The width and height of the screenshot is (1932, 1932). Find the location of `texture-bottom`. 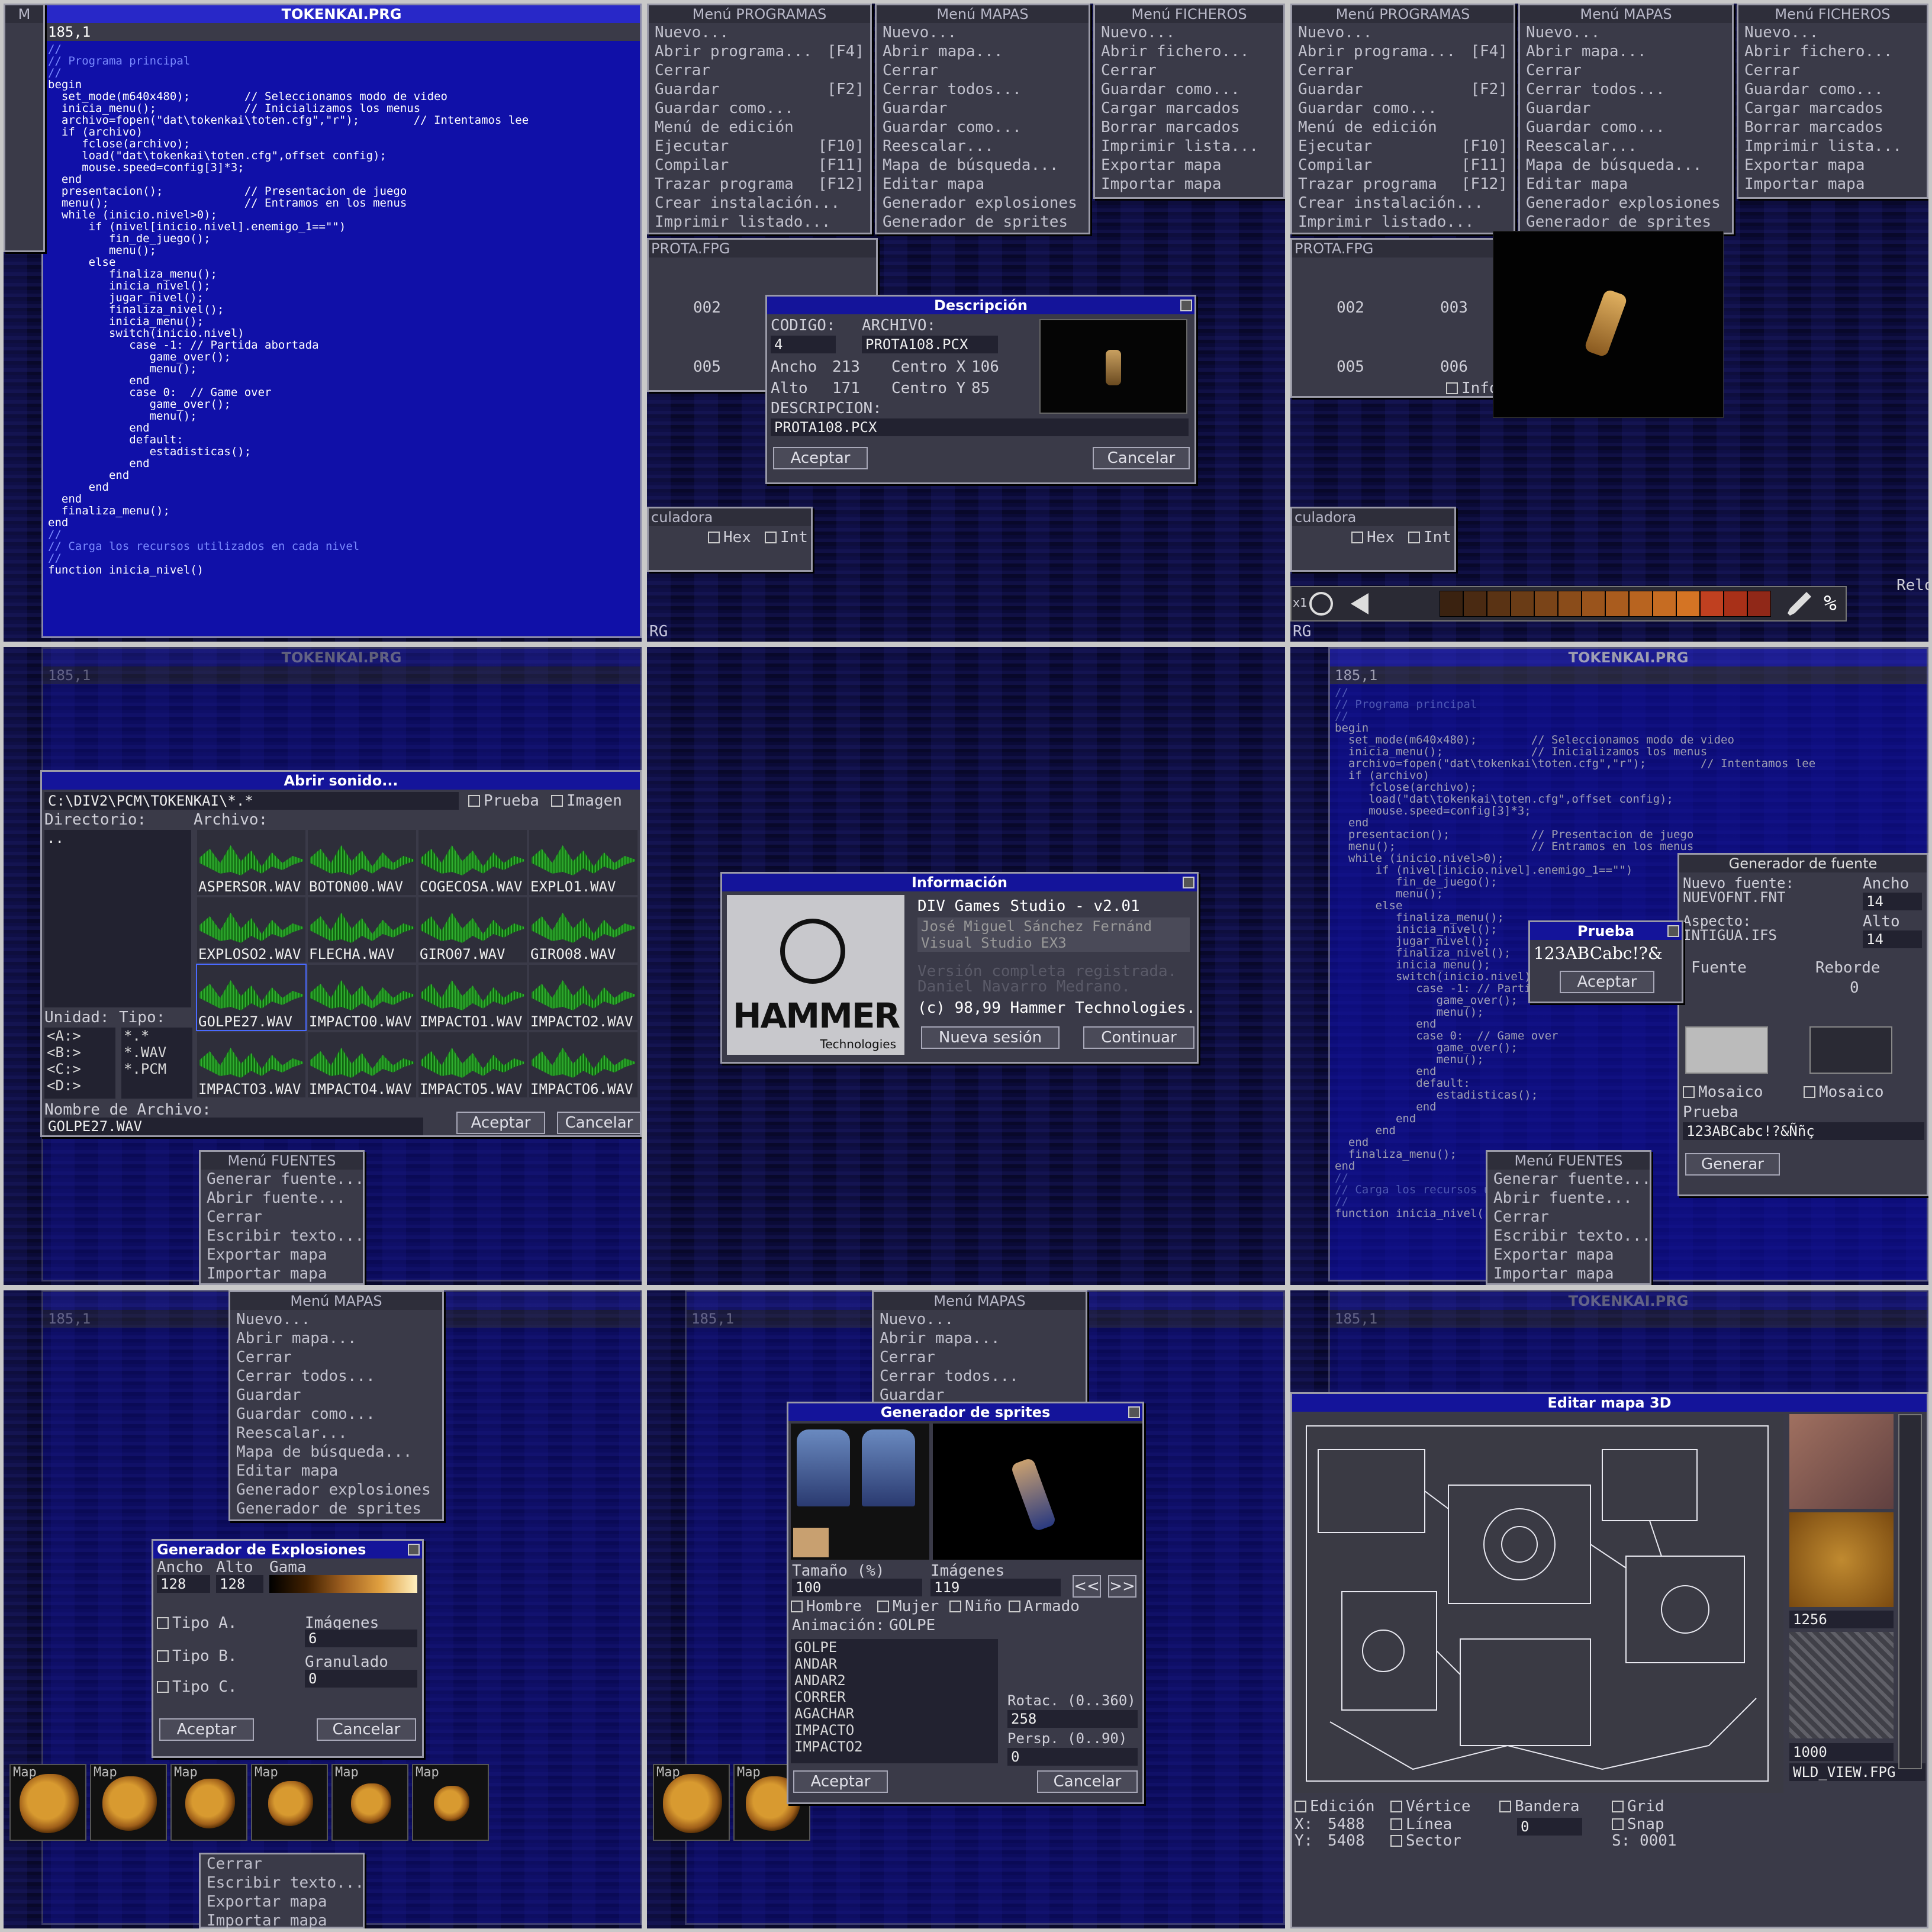

texture-bottom is located at coordinates (1841, 1685).